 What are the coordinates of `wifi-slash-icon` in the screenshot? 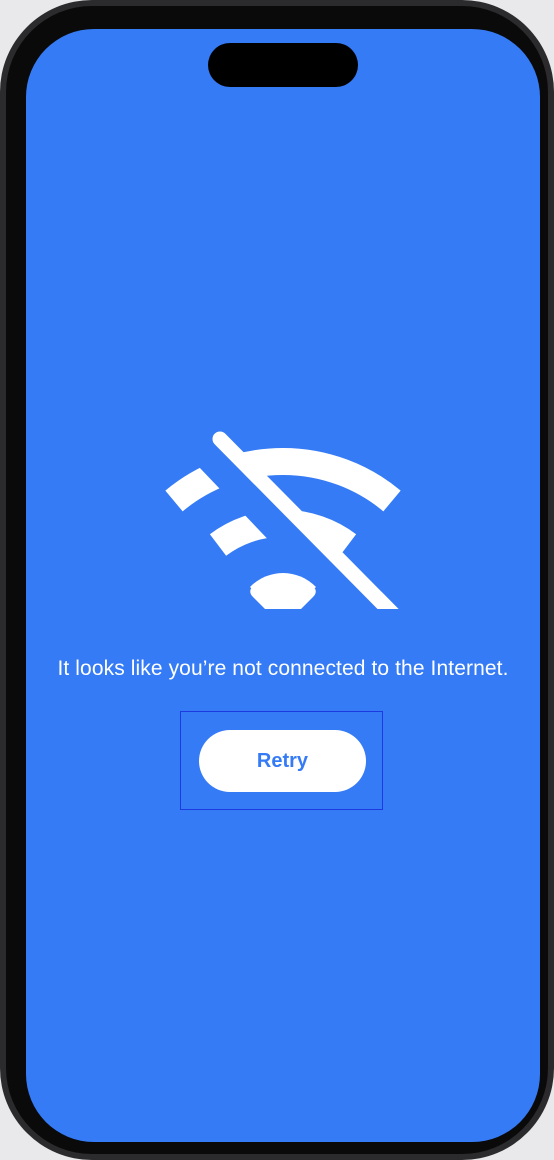 It's located at (283, 520).